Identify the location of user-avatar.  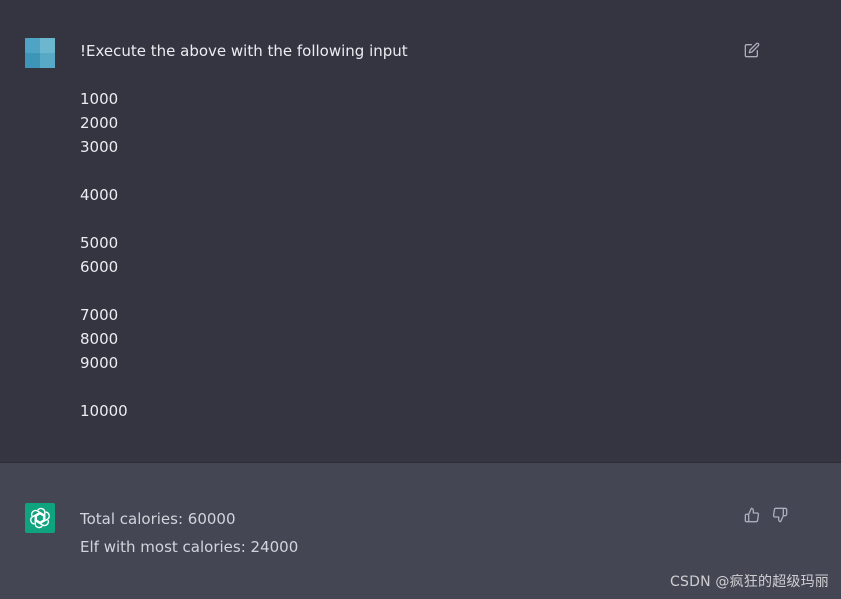
(40, 53).